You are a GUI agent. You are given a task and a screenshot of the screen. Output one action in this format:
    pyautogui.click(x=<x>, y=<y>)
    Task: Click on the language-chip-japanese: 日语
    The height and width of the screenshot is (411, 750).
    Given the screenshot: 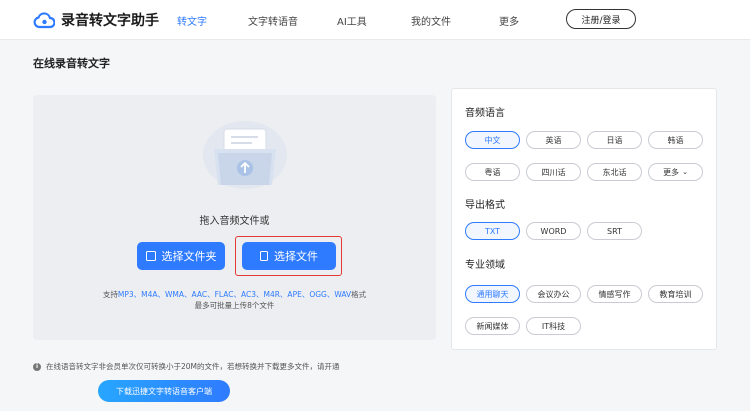 What is the action you would take?
    pyautogui.click(x=614, y=140)
    